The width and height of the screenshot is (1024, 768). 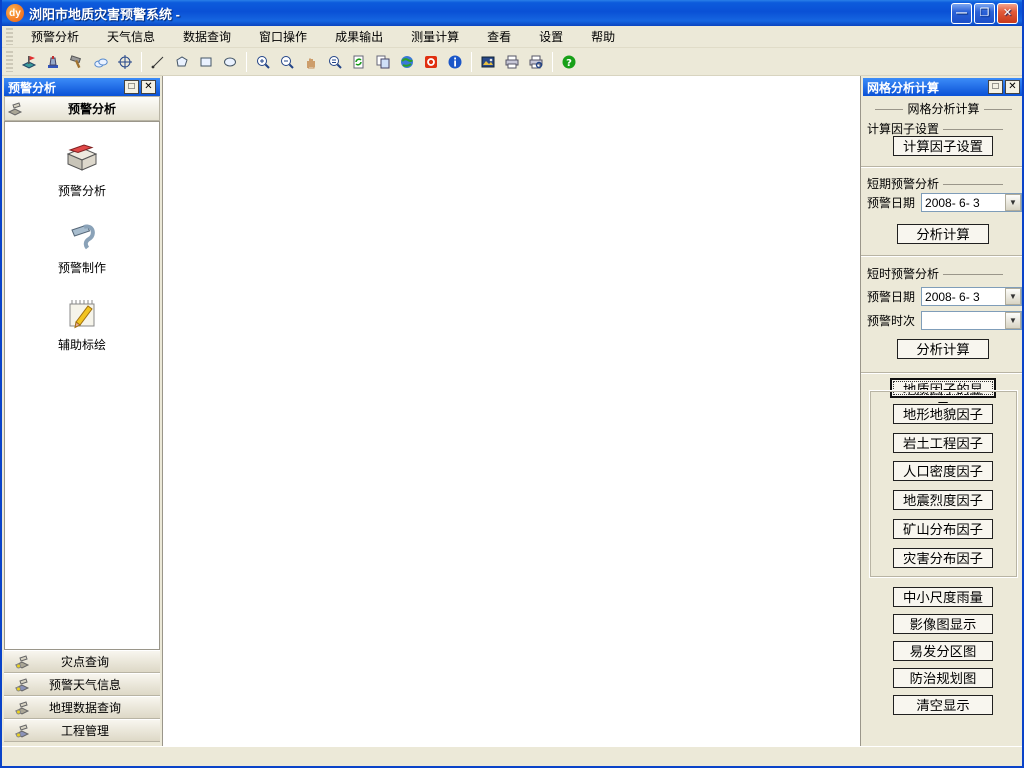 What do you see at coordinates (206, 62) in the screenshot?
I see `rectangle-tool-icon` at bounding box center [206, 62].